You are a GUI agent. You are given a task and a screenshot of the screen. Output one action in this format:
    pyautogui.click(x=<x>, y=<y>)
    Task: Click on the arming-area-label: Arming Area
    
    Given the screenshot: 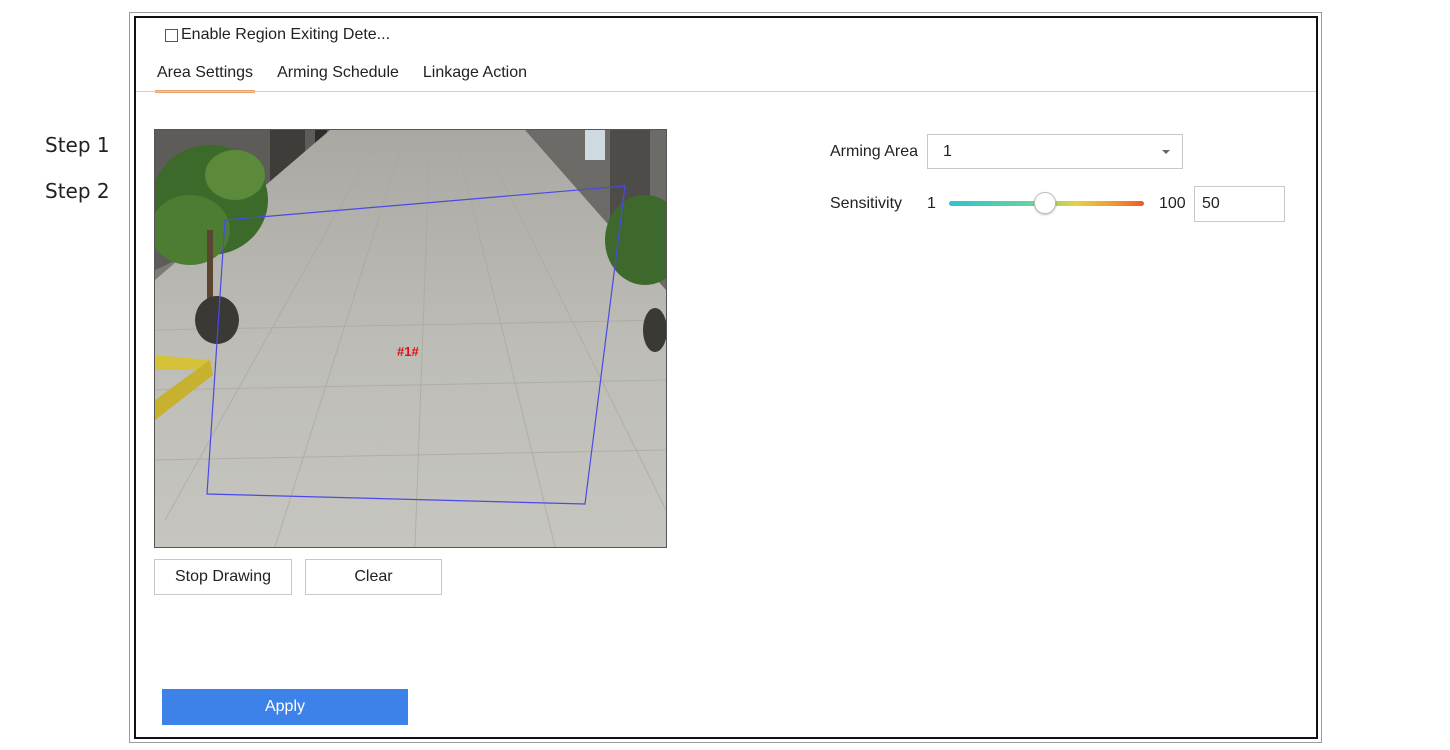 What is the action you would take?
    pyautogui.click(x=874, y=151)
    